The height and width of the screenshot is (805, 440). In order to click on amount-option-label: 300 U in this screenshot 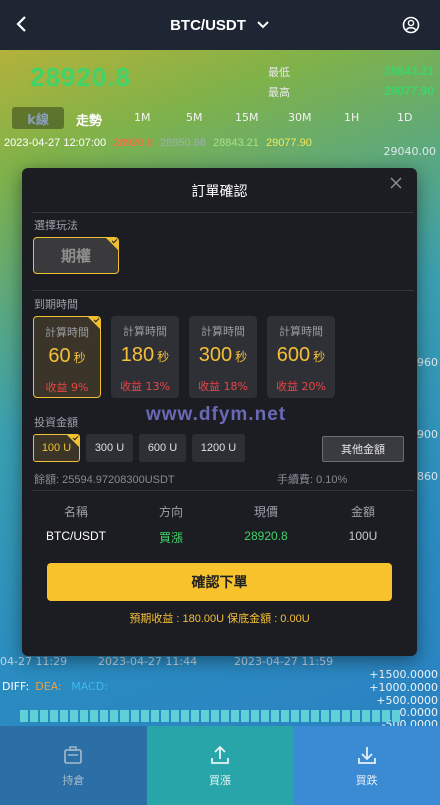, I will do `click(109, 448)`.